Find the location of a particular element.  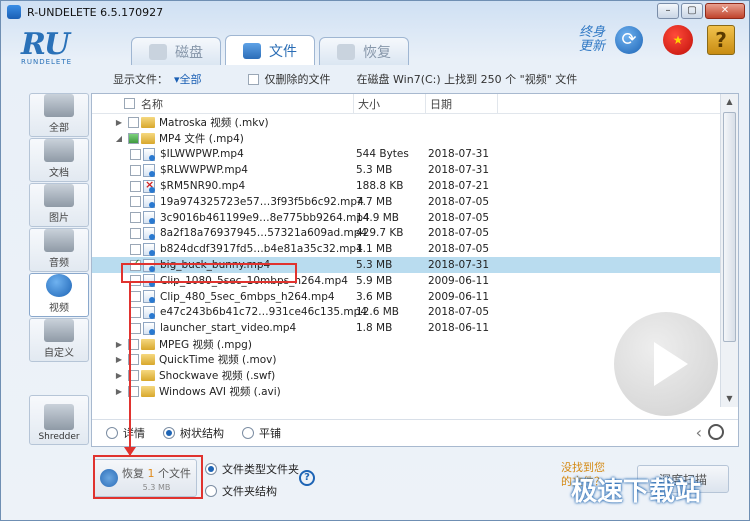

tab-files: 文件 is located at coordinates (270, 50).